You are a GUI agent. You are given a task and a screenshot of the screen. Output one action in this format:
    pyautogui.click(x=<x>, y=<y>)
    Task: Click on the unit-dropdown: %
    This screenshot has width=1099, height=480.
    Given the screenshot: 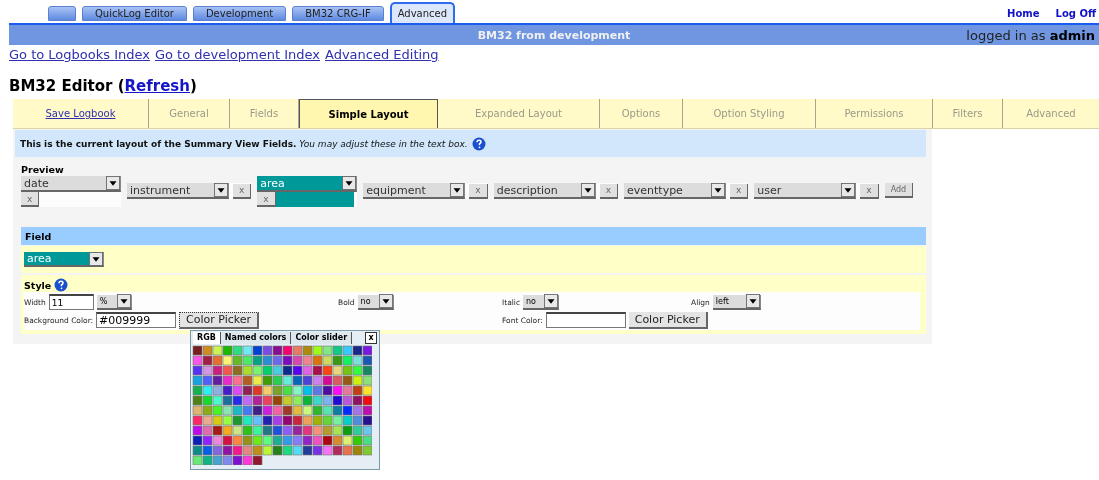 What is the action you would take?
    pyautogui.click(x=114, y=302)
    